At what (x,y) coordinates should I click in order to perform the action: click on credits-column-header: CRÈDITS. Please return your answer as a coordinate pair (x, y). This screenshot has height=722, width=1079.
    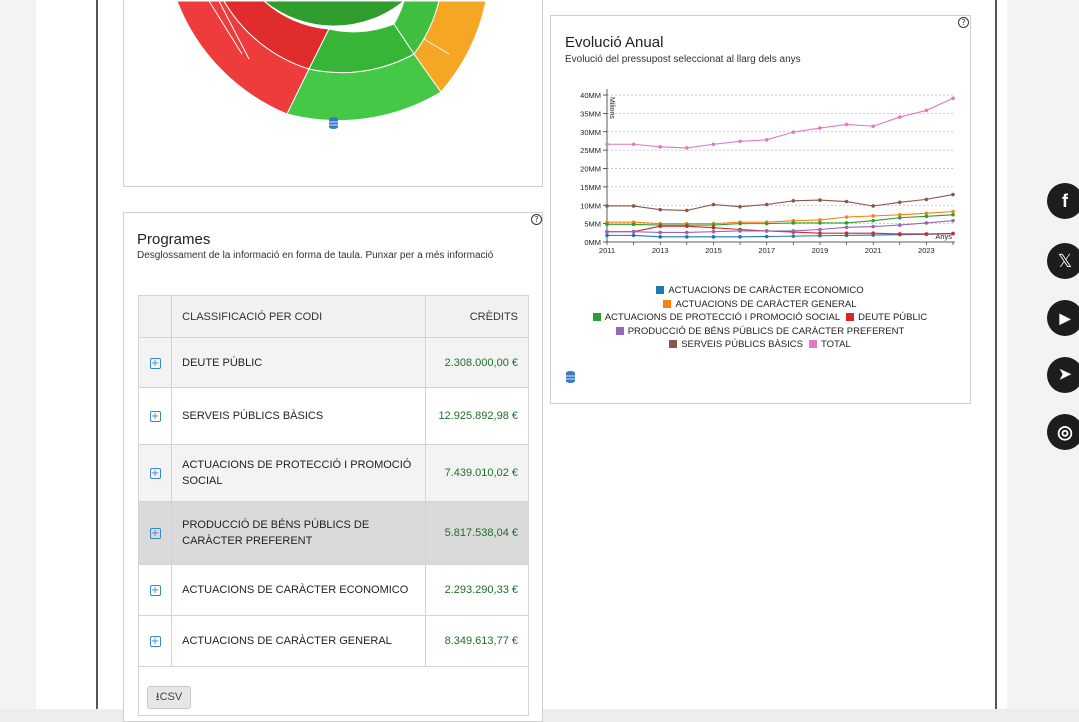
    Looking at the image, I should click on (477, 316).